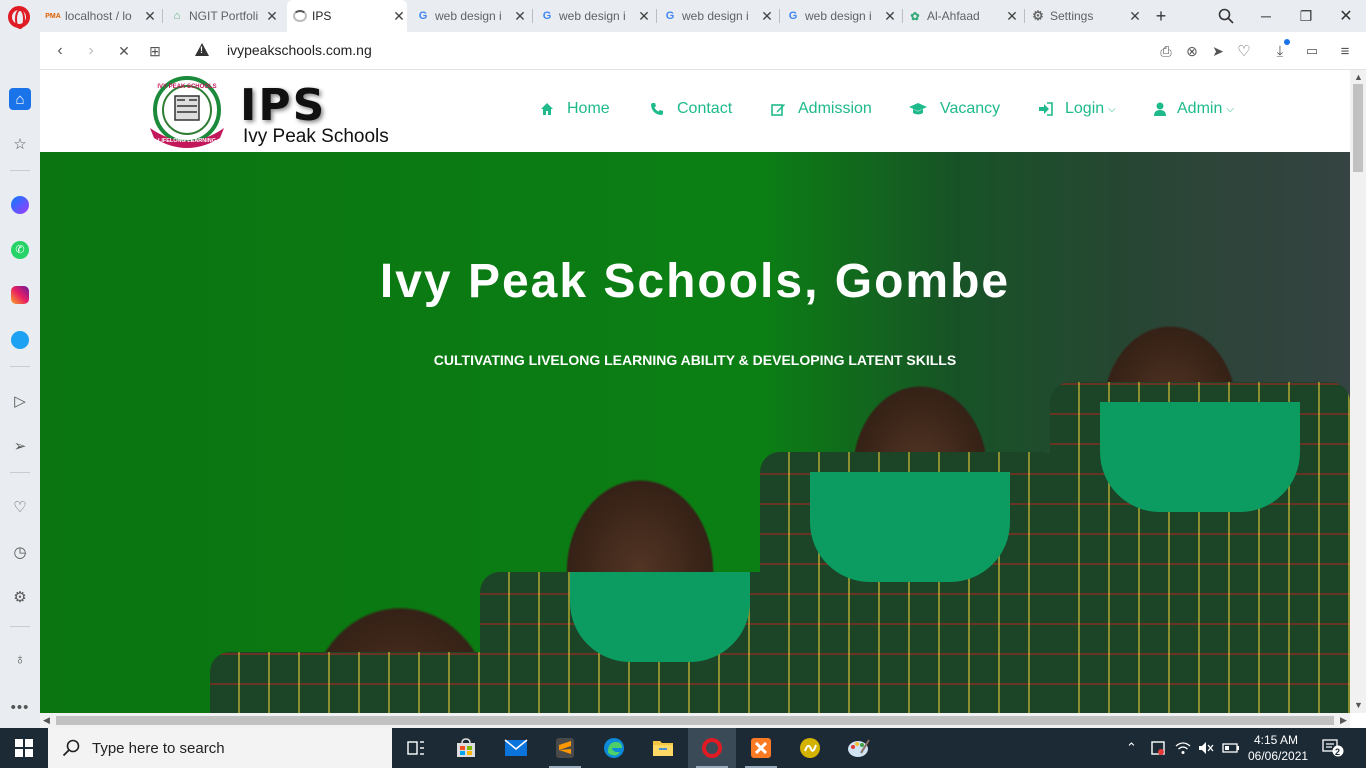 The width and height of the screenshot is (1366, 768). I want to click on scroll-down-icon: ▼, so click(1358, 705).